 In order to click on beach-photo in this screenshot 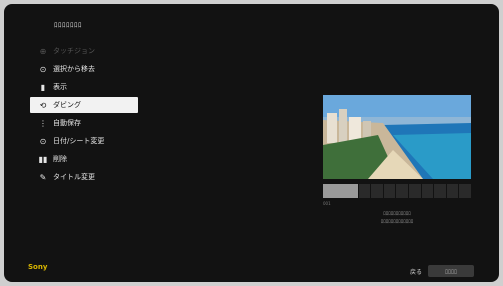, I will do `click(397, 137)`.